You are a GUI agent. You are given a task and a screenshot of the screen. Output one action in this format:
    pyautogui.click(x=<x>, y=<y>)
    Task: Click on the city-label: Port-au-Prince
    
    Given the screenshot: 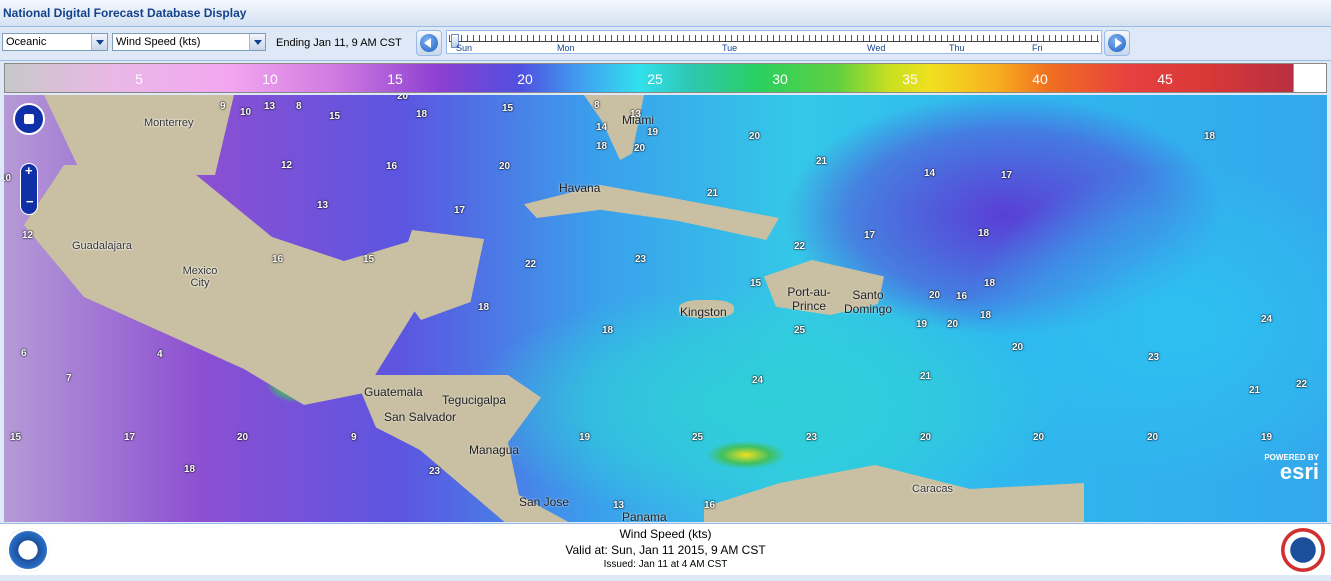 What is the action you would take?
    pyautogui.click(x=809, y=299)
    